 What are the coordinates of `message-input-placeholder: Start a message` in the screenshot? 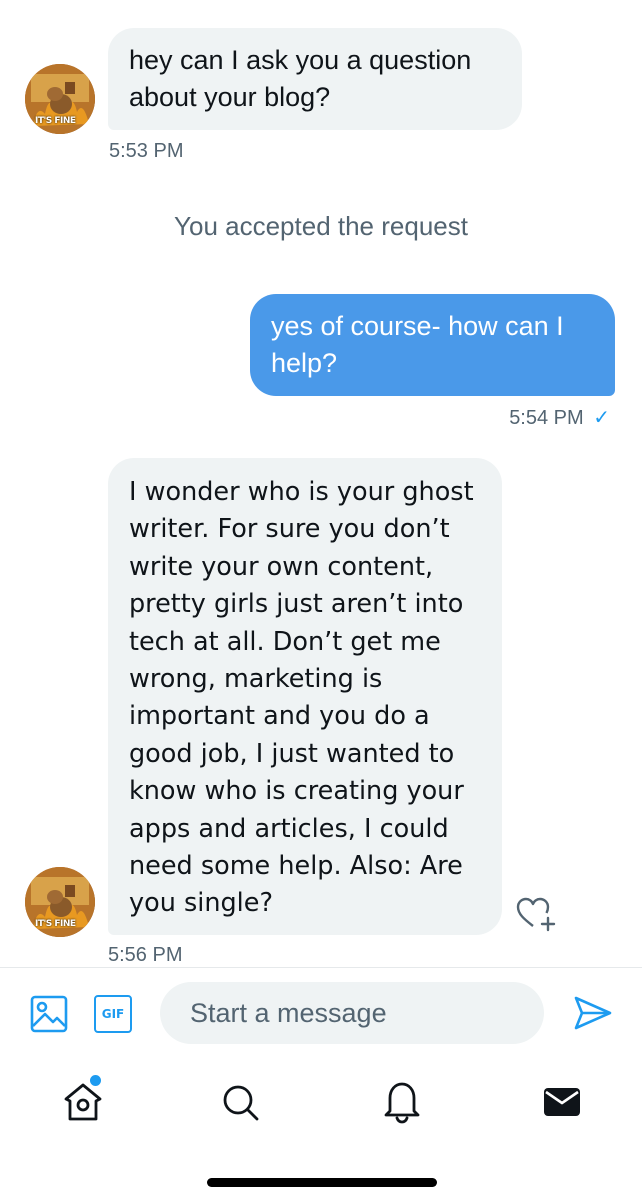 It's located at (288, 1012).